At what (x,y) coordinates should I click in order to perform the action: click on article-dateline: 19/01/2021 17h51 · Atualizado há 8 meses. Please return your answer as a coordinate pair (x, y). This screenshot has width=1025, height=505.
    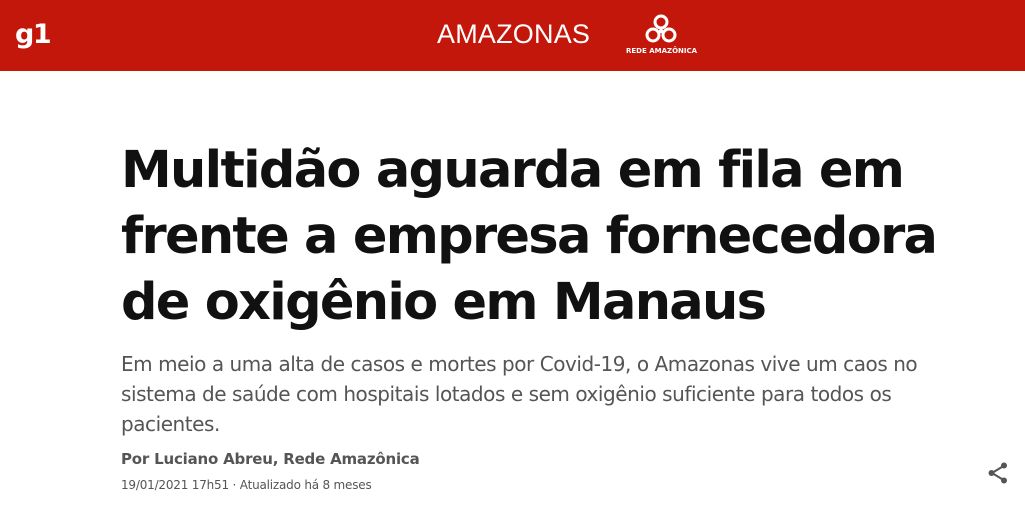
    Looking at the image, I should click on (246, 485).